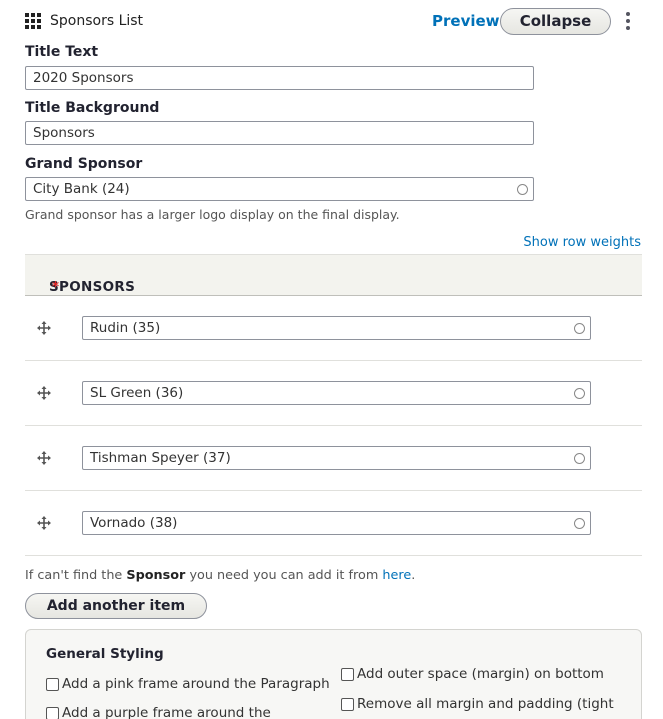  What do you see at coordinates (279, 133) in the screenshot?
I see `title-background-input: Sponsors` at bounding box center [279, 133].